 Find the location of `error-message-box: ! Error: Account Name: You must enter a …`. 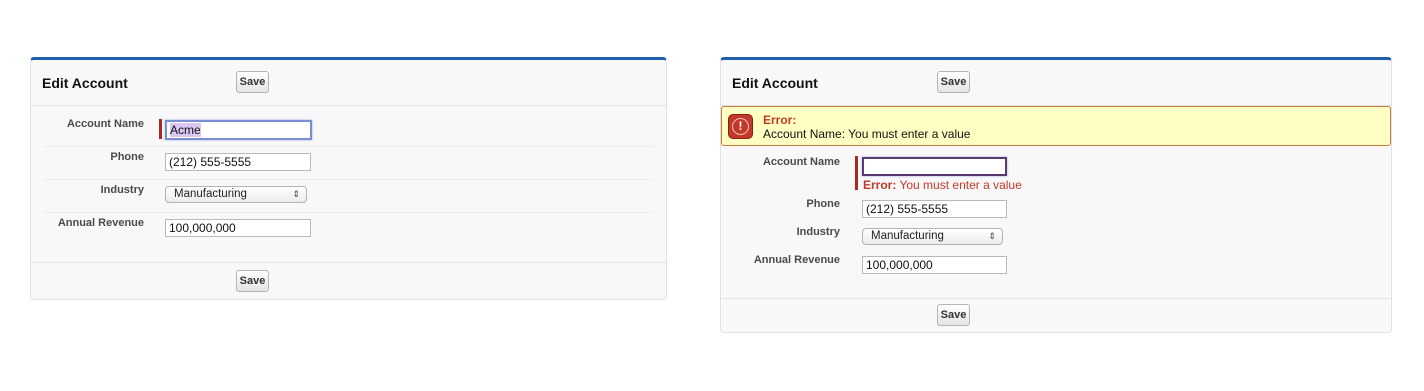

error-message-box: ! Error: Account Name: You must enter a … is located at coordinates (1056, 126).